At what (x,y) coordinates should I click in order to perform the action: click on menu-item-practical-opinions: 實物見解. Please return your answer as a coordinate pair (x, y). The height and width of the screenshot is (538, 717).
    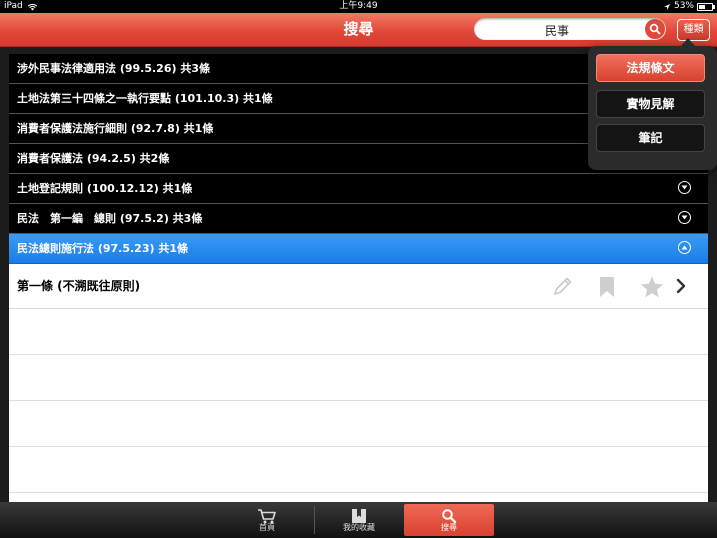
    Looking at the image, I should click on (650, 104).